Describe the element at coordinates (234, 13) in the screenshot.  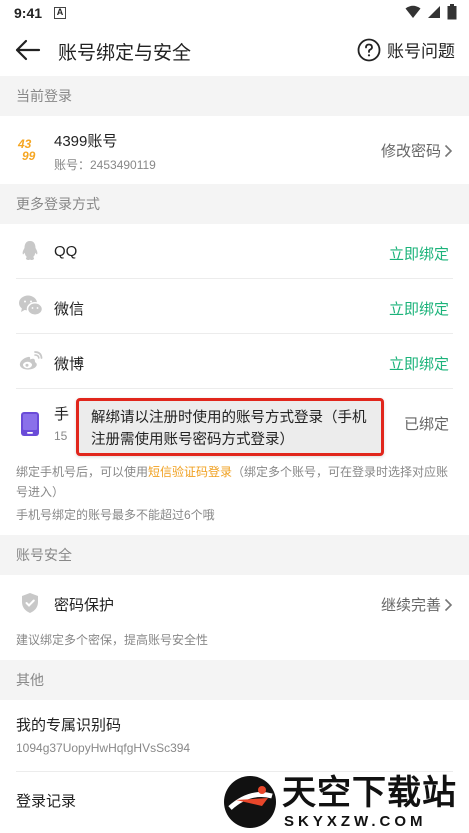
I see `status-bar: 9:41 A` at that location.